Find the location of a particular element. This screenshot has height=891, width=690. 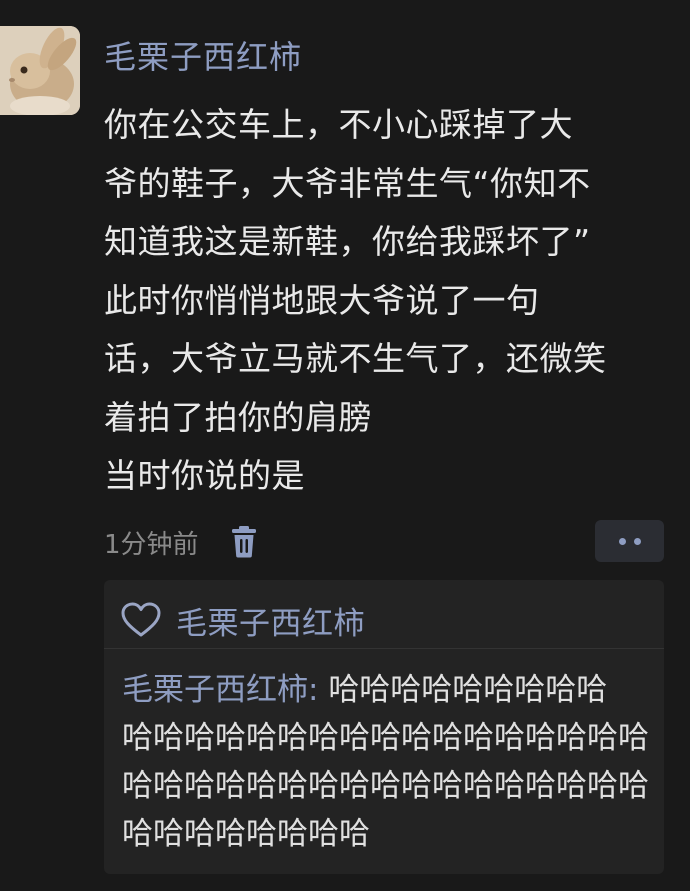

comment-line: 话，大爷立马就不生气了，还微笑 is located at coordinates (355, 358).